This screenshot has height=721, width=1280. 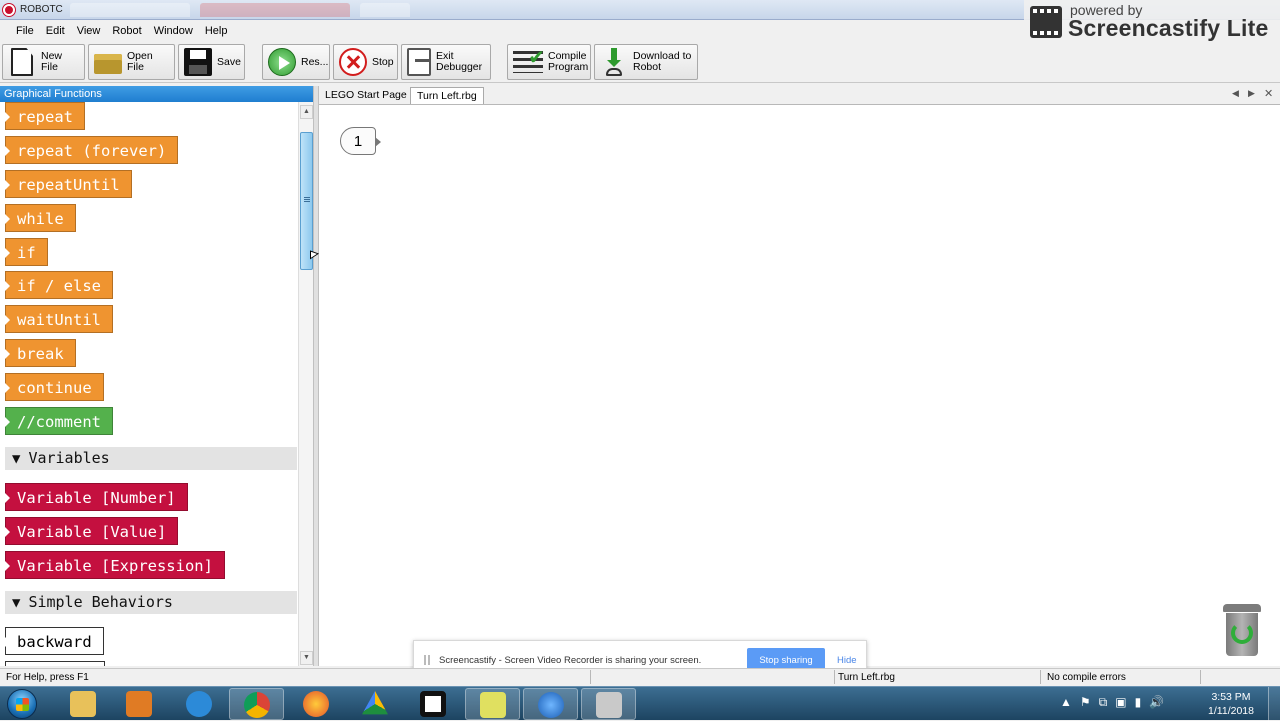 What do you see at coordinates (256, 704) in the screenshot?
I see `chrome-taskbar-button` at bounding box center [256, 704].